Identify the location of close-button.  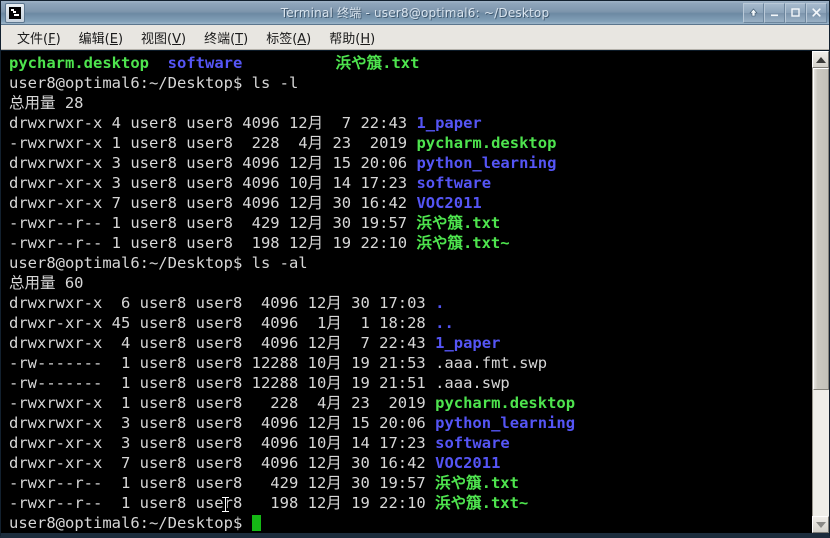
(816, 12).